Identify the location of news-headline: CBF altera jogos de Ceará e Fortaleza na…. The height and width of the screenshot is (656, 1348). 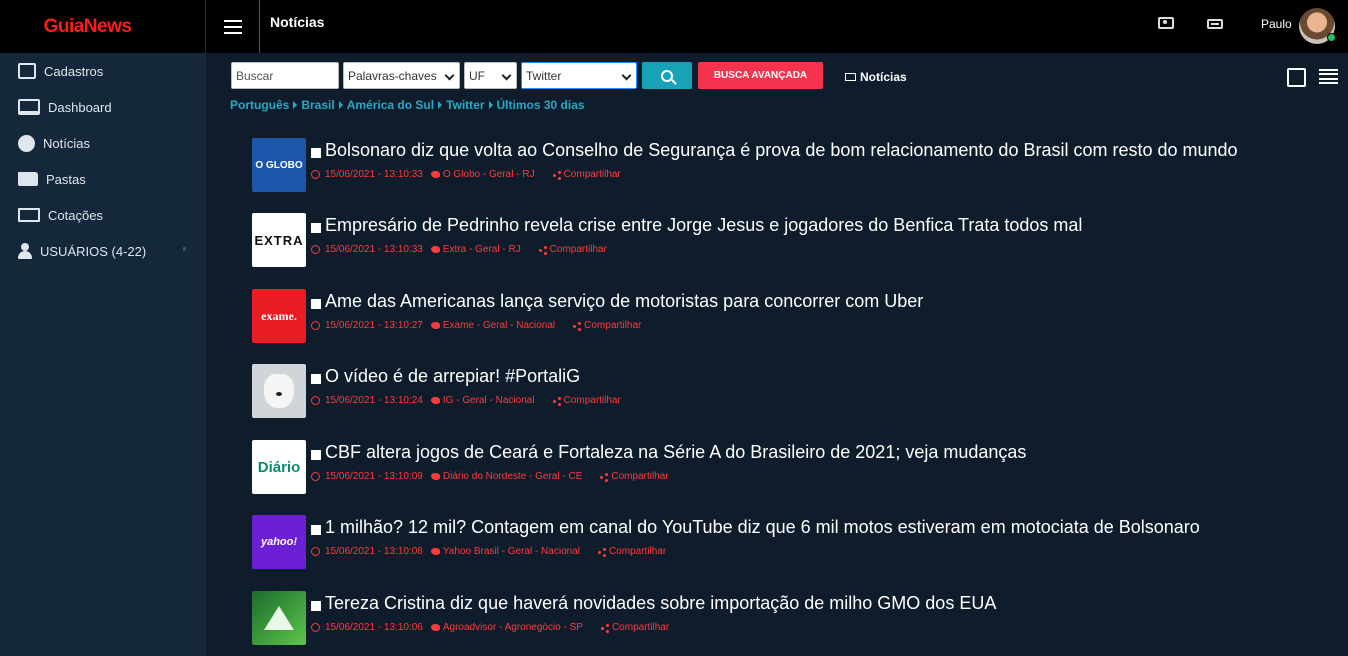
(675, 452).